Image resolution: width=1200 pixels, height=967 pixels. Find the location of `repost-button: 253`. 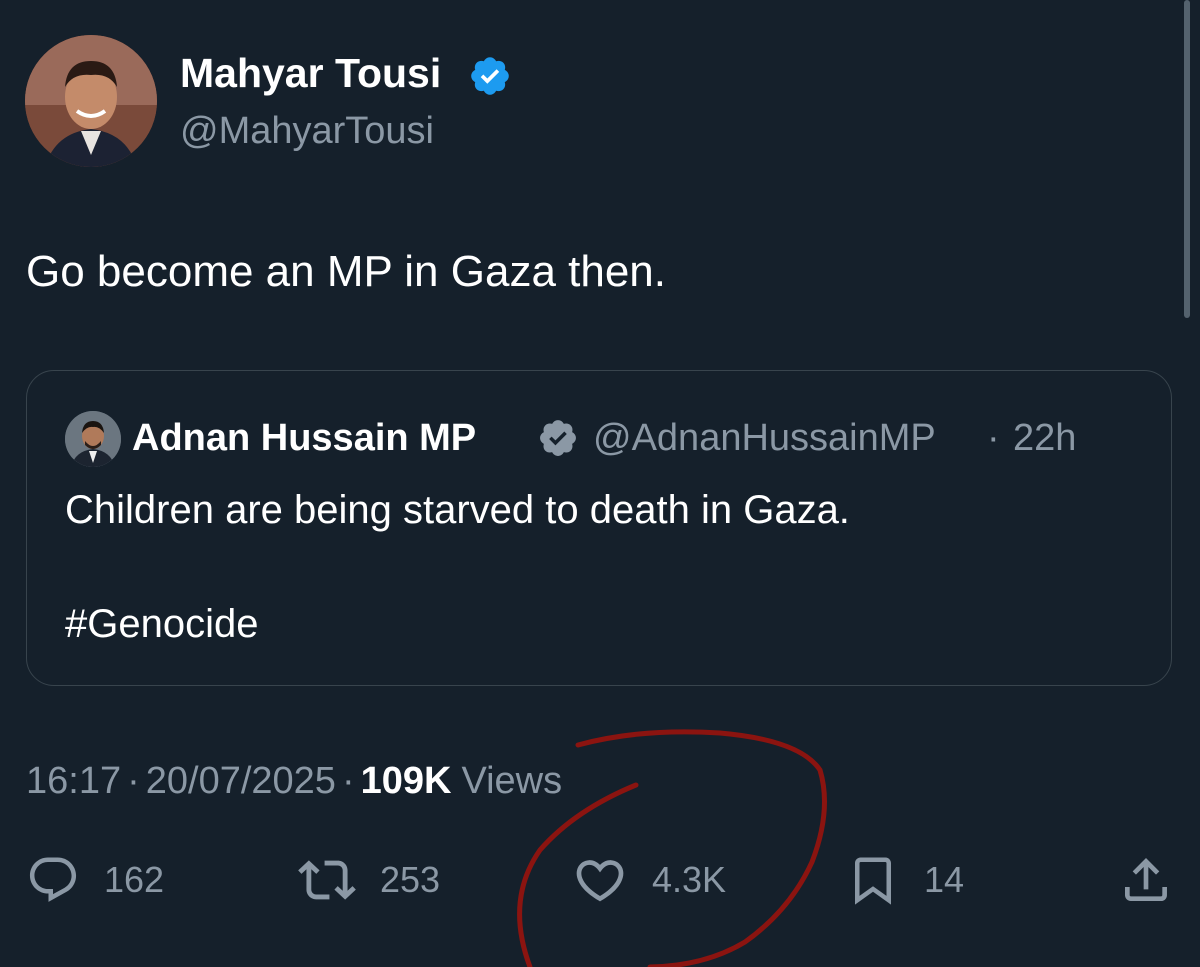

repost-button: 253 is located at coordinates (369, 880).